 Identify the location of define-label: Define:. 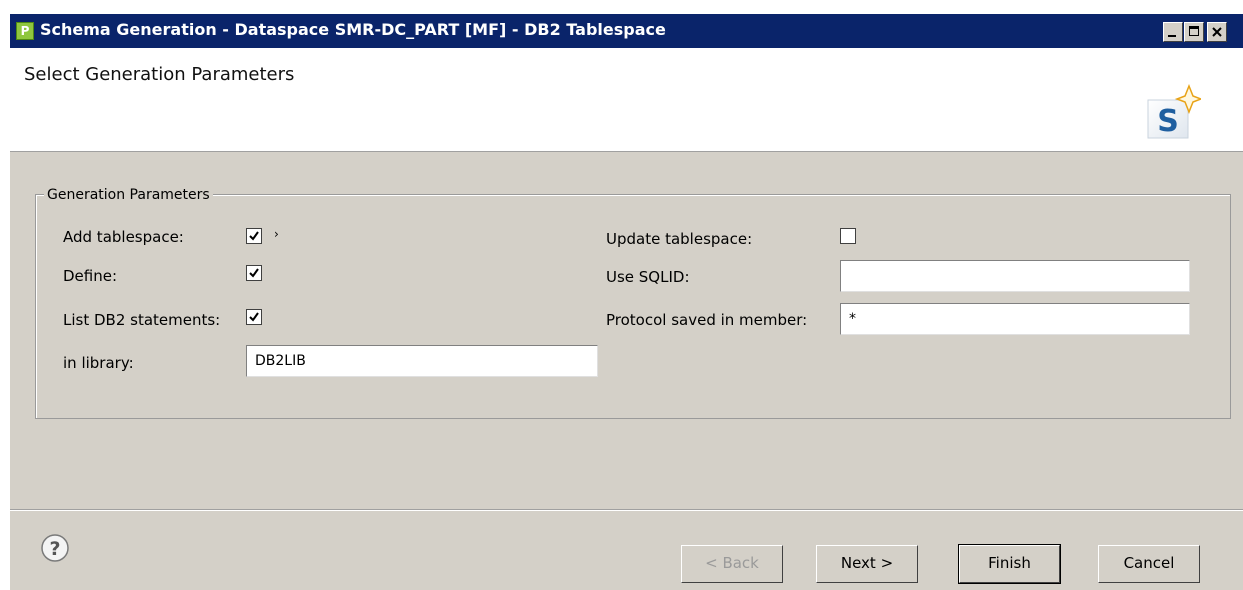
(90, 276).